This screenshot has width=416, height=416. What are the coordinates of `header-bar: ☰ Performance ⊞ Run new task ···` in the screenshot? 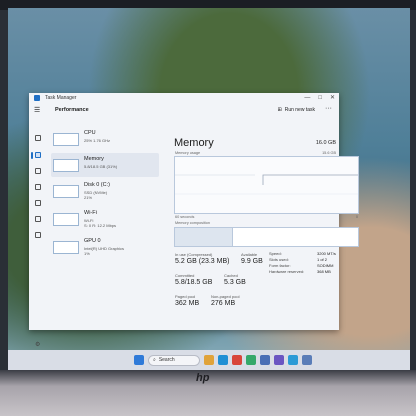 It's located at (184, 110).